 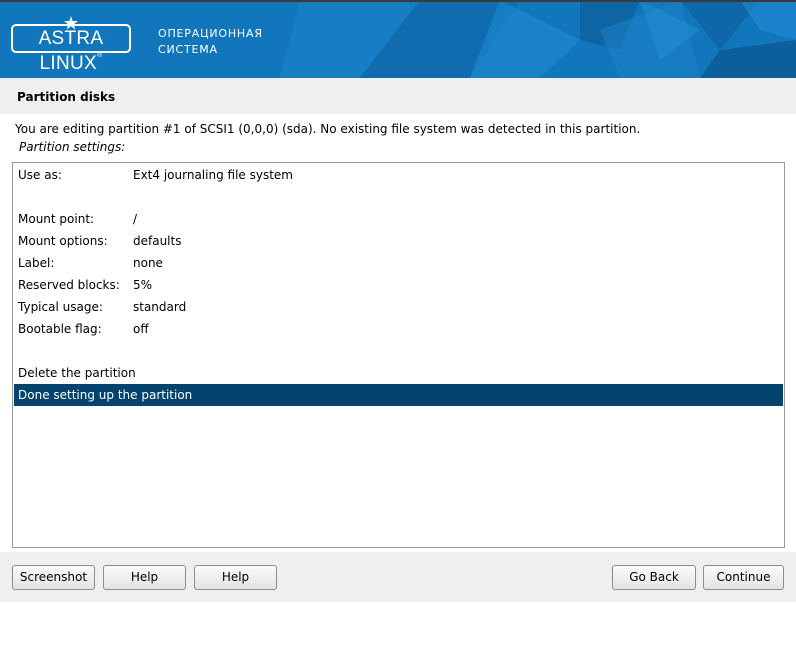 I want to click on setting-key: Reserved blocks:, so click(x=69, y=285).